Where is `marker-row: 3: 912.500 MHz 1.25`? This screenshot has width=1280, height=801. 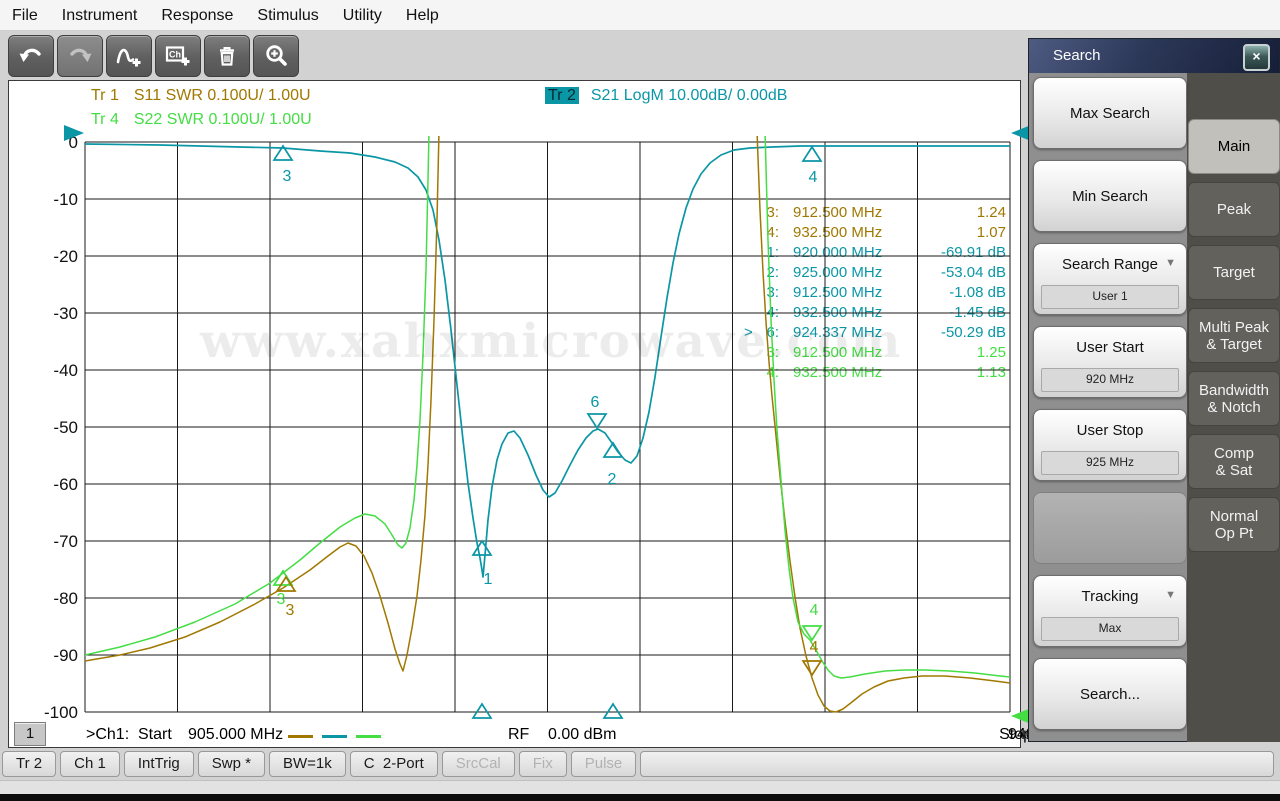 marker-row: 3: 912.500 MHz 1.25 is located at coordinates (875, 353).